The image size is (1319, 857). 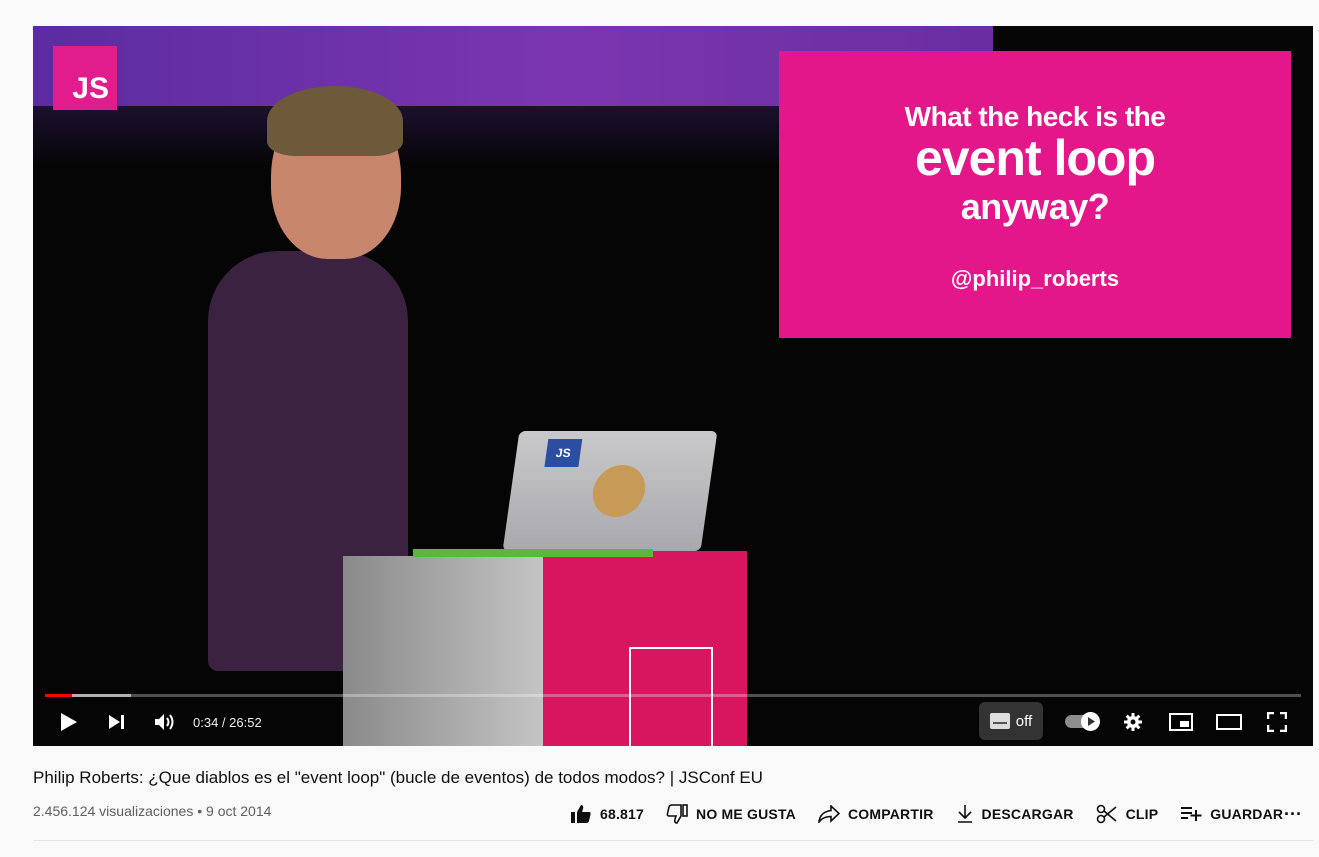 What do you see at coordinates (746, 814) in the screenshot?
I see `dislike-label: NO ME GUSTA` at bounding box center [746, 814].